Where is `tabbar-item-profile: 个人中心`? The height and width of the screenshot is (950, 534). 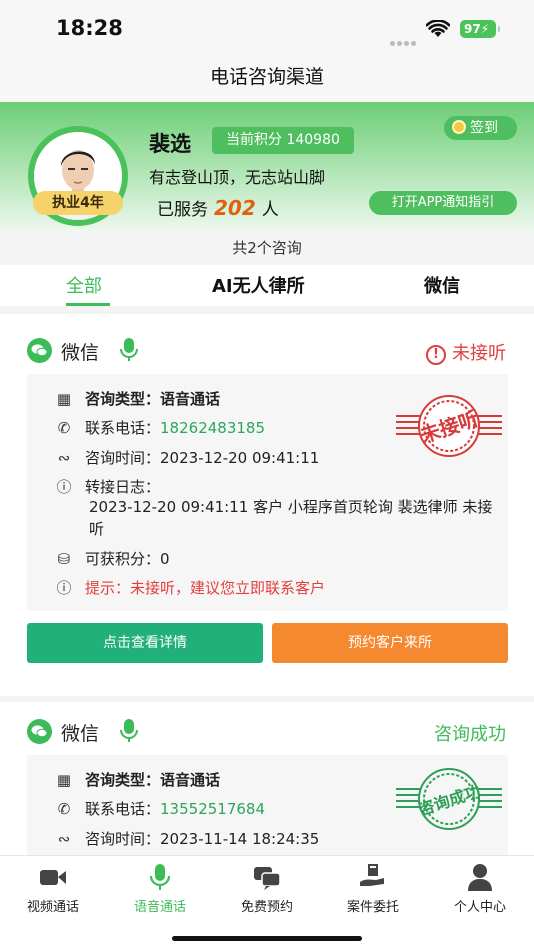 tabbar-item-profile: 个人中心 is located at coordinates (480, 888).